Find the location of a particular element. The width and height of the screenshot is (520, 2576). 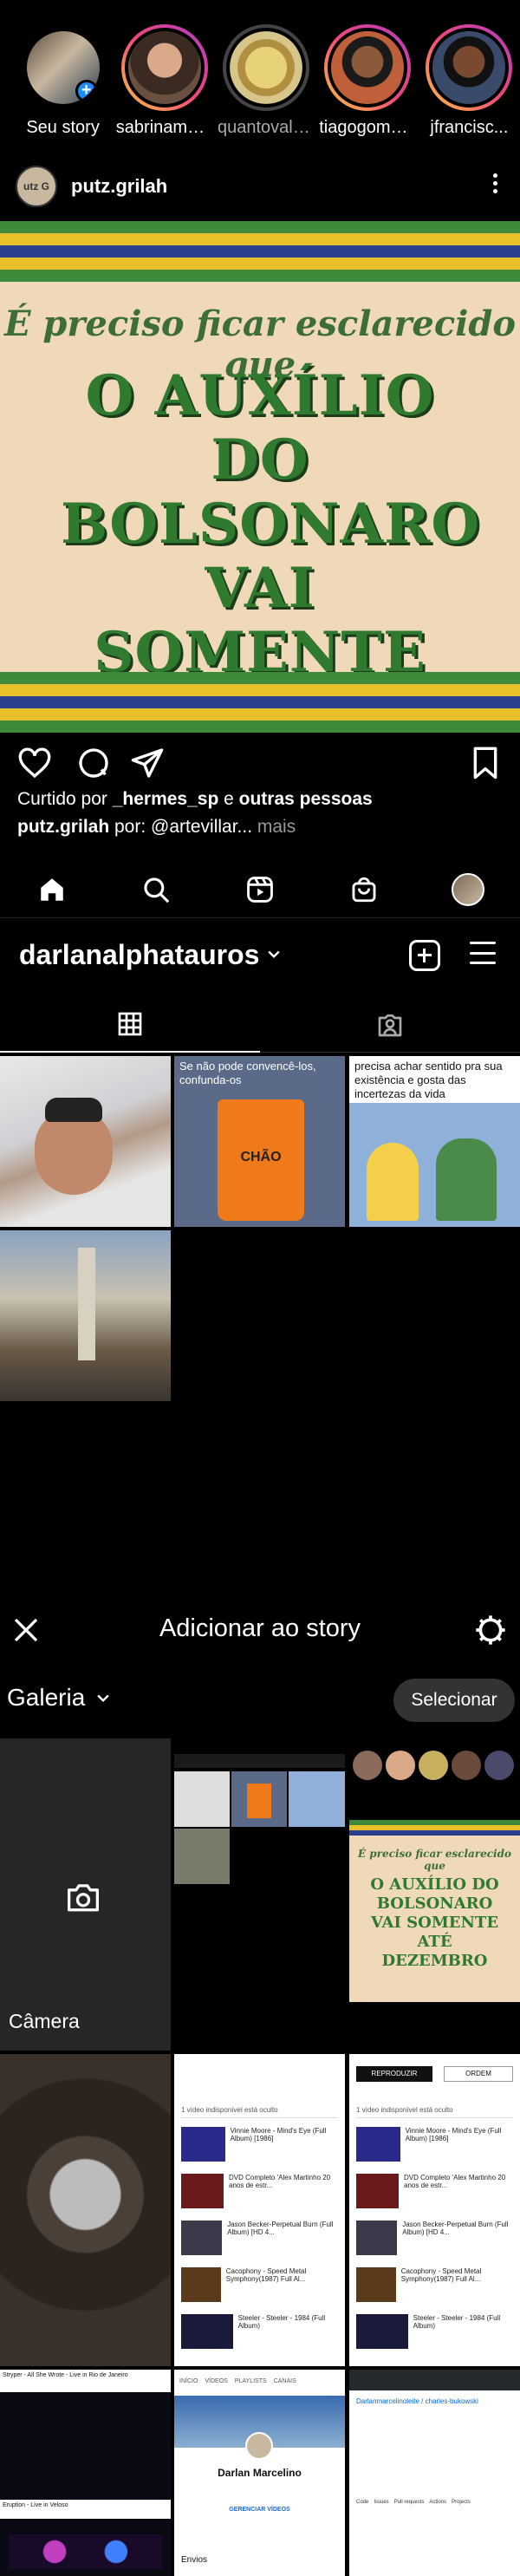

profile-username: darlanalphatauros is located at coordinates (139, 955).